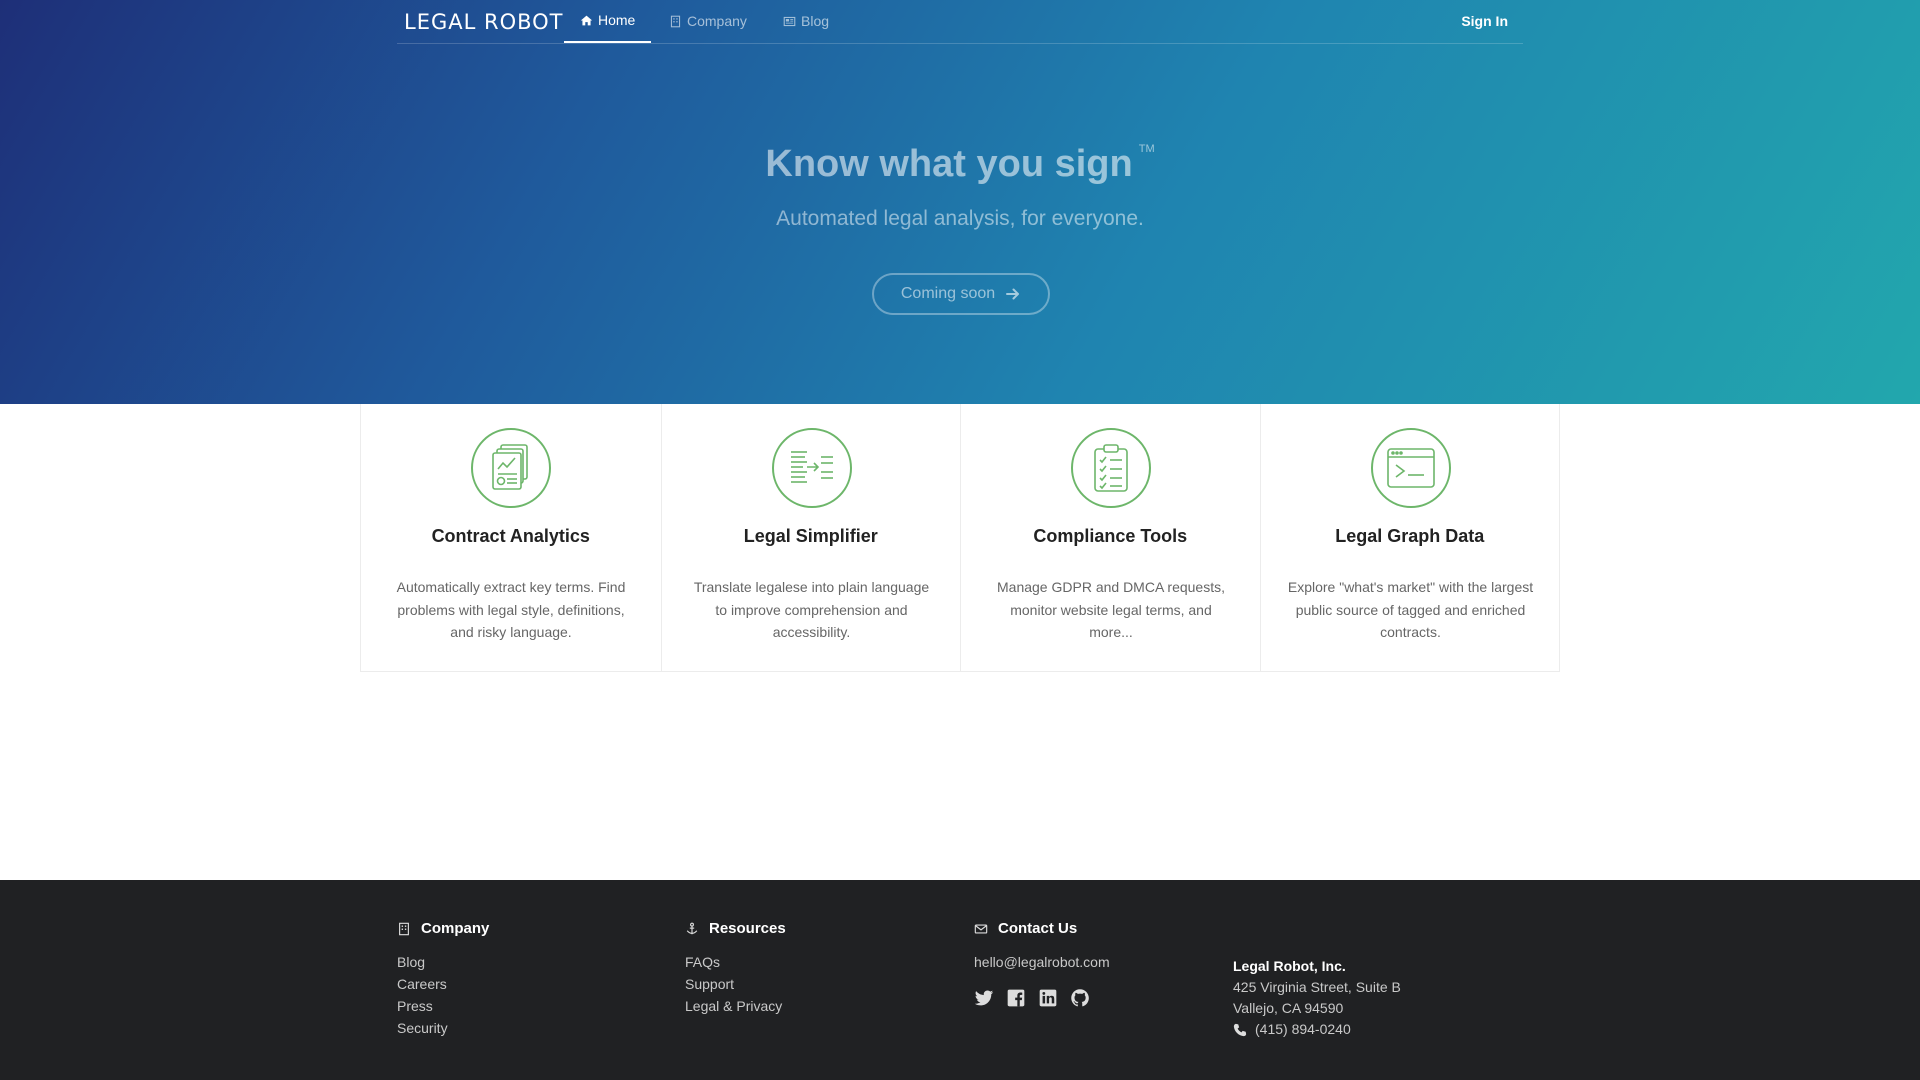 Image resolution: width=1920 pixels, height=1080 pixels. What do you see at coordinates (1146, 149) in the screenshot?
I see `trademark-mark: TM` at bounding box center [1146, 149].